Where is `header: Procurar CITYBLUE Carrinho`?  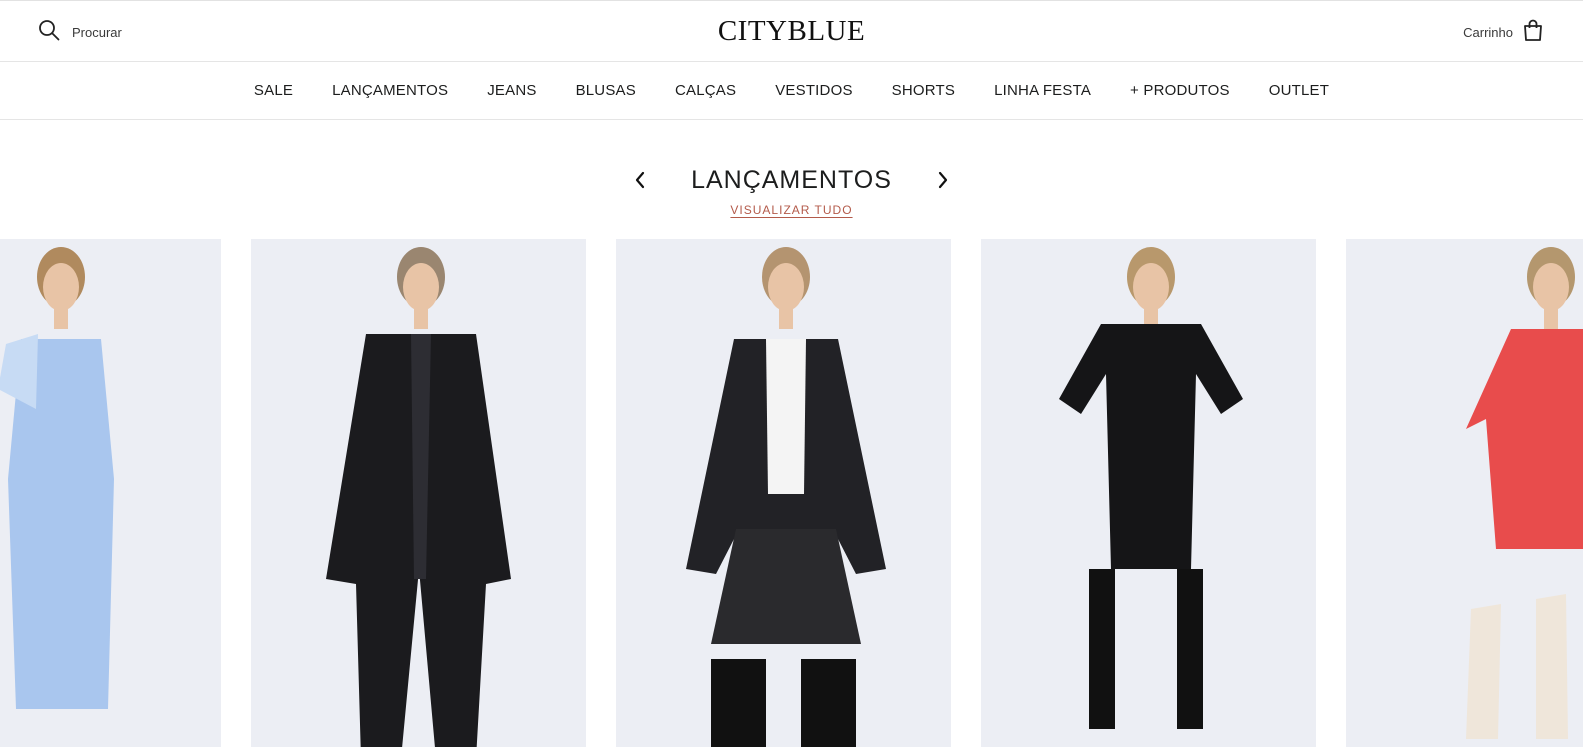 header: Procurar CITYBLUE Carrinho is located at coordinates (791, 31).